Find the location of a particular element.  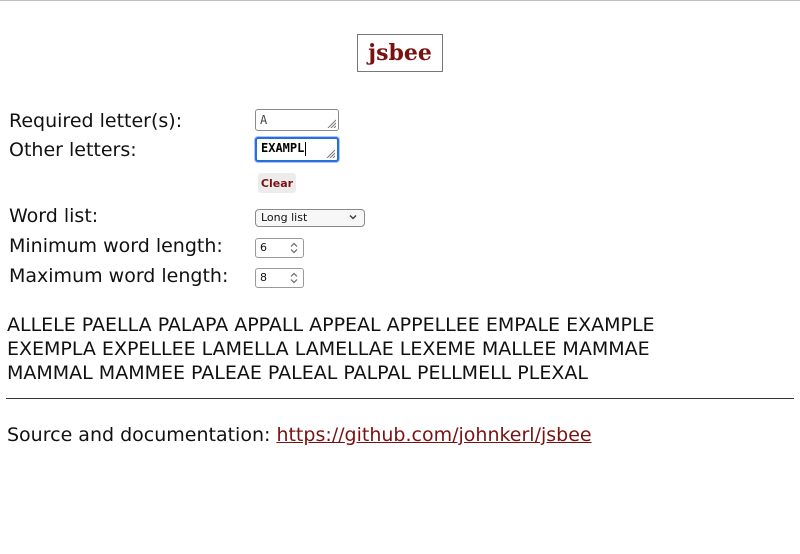

max-length-label: Maximum word length: is located at coordinates (119, 276).